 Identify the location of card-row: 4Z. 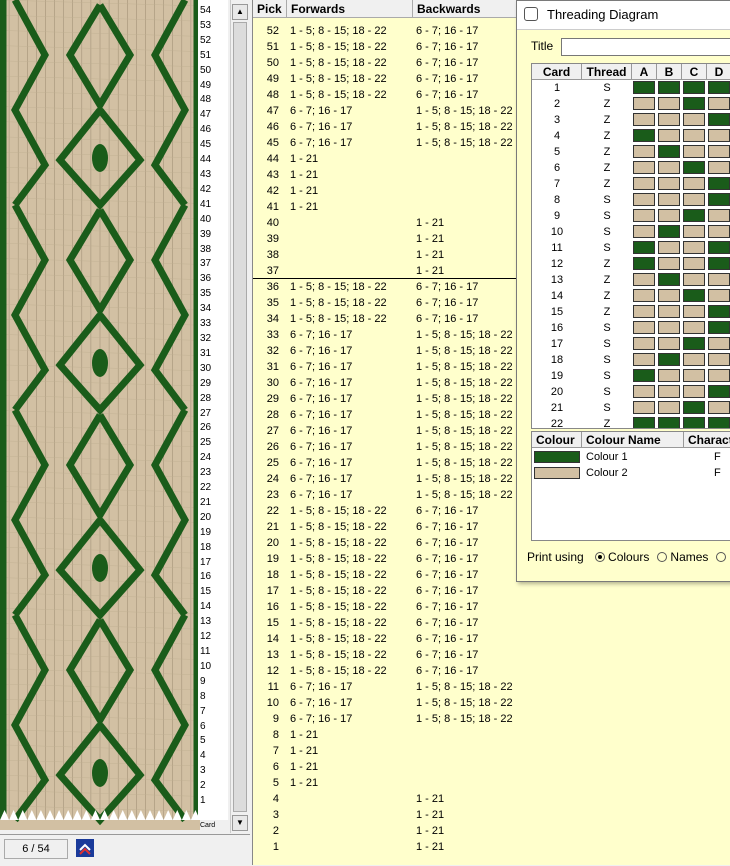
(631, 136).